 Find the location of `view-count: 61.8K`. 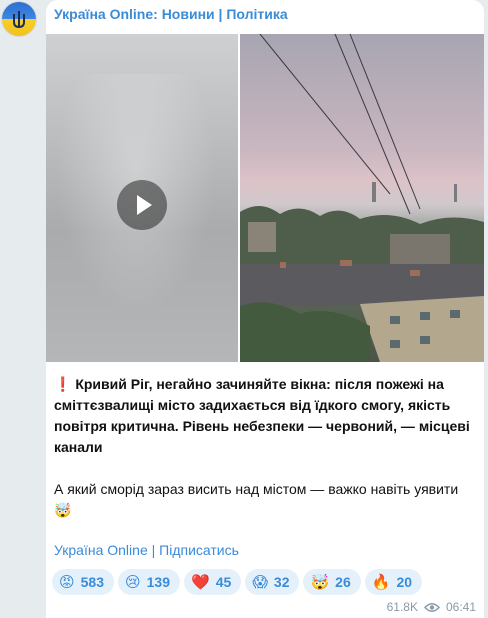

view-count: 61.8K is located at coordinates (402, 607).